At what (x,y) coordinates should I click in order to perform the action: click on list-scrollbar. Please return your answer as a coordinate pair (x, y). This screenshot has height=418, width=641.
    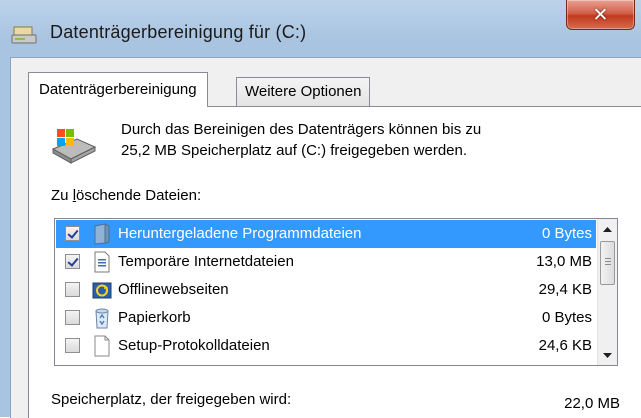
    Looking at the image, I should click on (607, 292).